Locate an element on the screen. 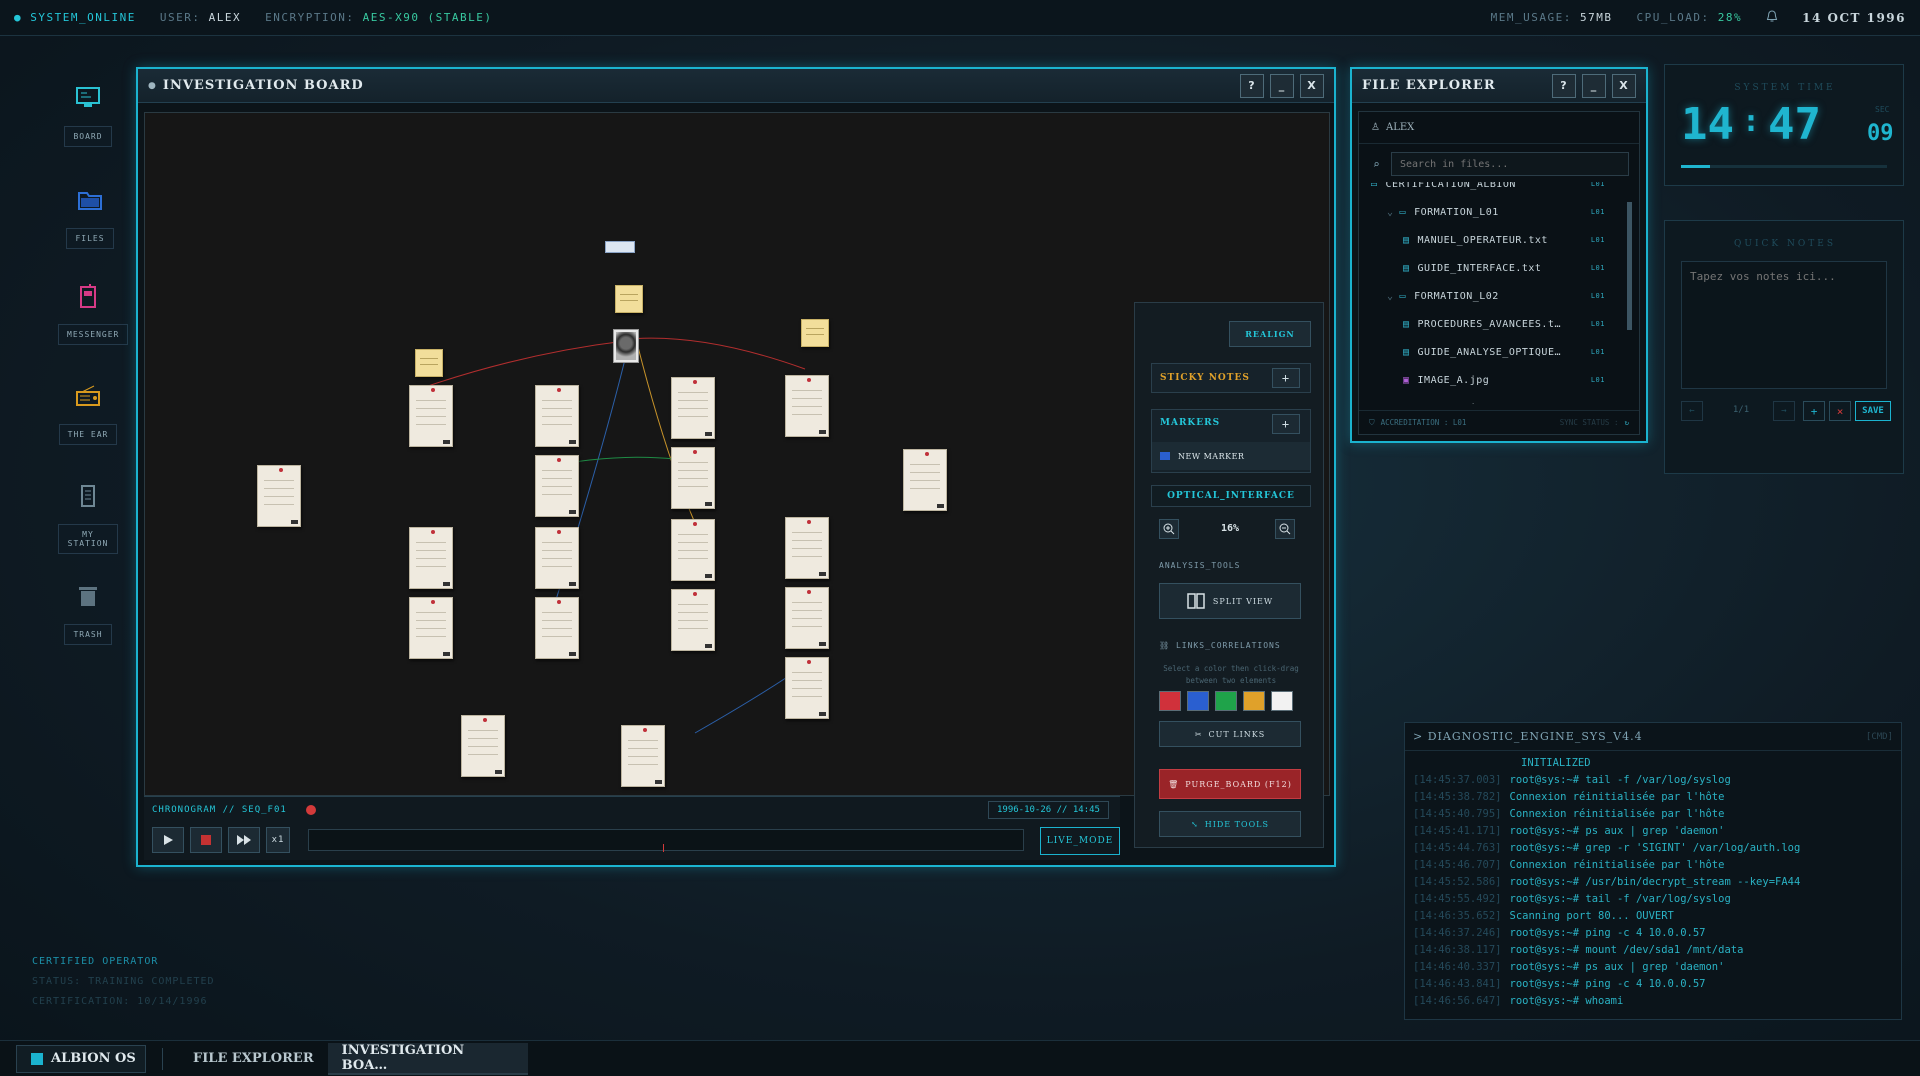  live-mode-button: LIVE_MODE is located at coordinates (1080, 841).